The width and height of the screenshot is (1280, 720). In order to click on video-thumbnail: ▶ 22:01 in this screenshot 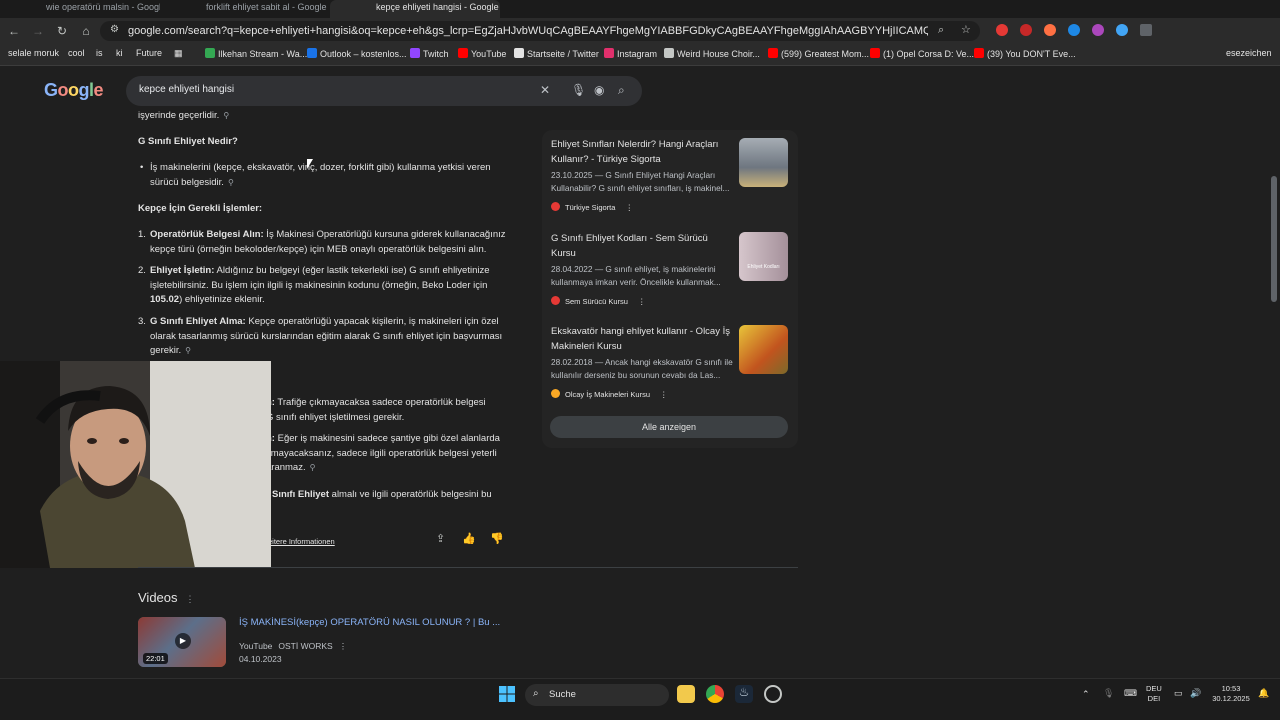, I will do `click(182, 642)`.